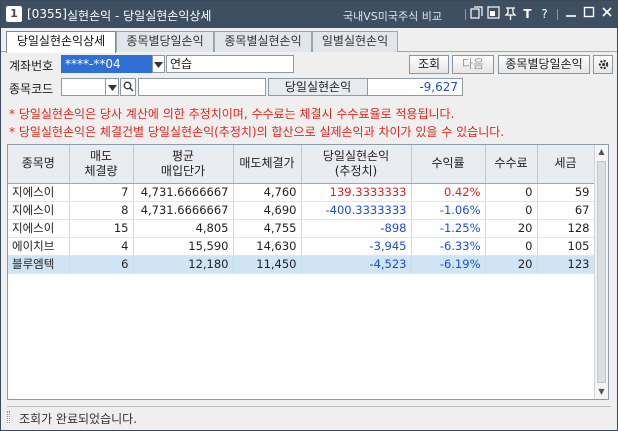  Describe the element at coordinates (183, 192) in the screenshot. I see `cell-avg-price: 4,731.6666667` at that location.